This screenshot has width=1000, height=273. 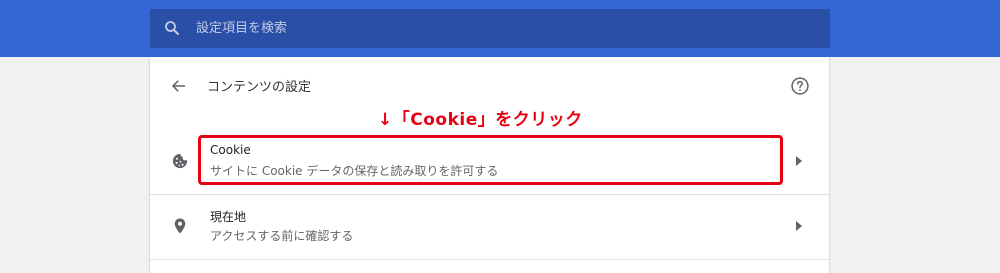 What do you see at coordinates (354, 171) in the screenshot?
I see `row-subtitle: サイトに Cookie データの保存と読み取りを許可する` at bounding box center [354, 171].